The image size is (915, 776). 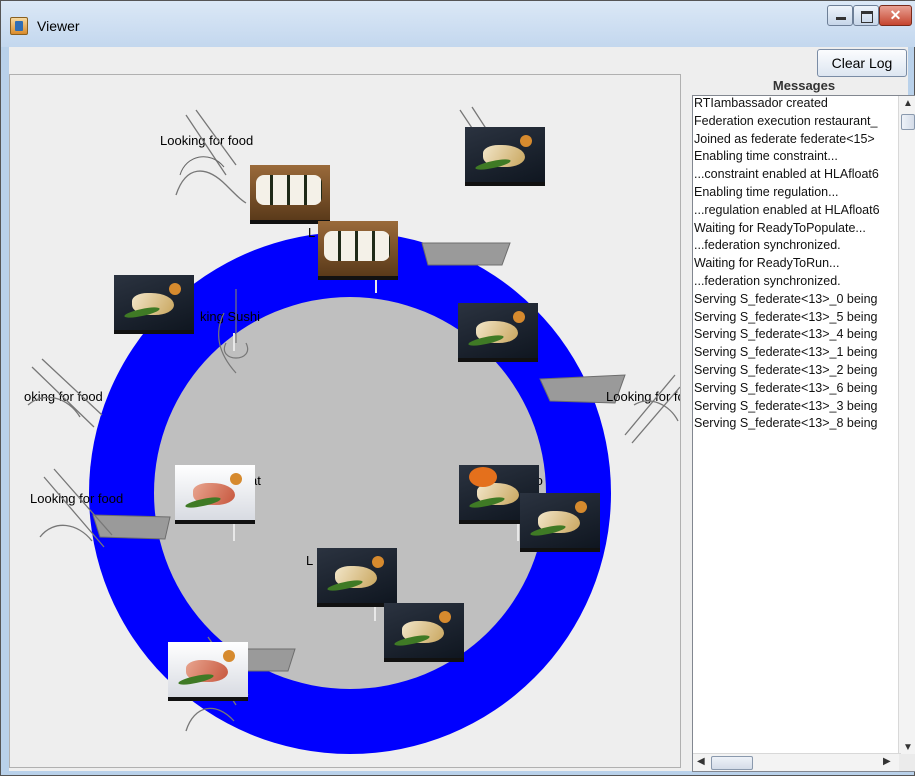 What do you see at coordinates (866, 15) in the screenshot?
I see `maximize-button` at bounding box center [866, 15].